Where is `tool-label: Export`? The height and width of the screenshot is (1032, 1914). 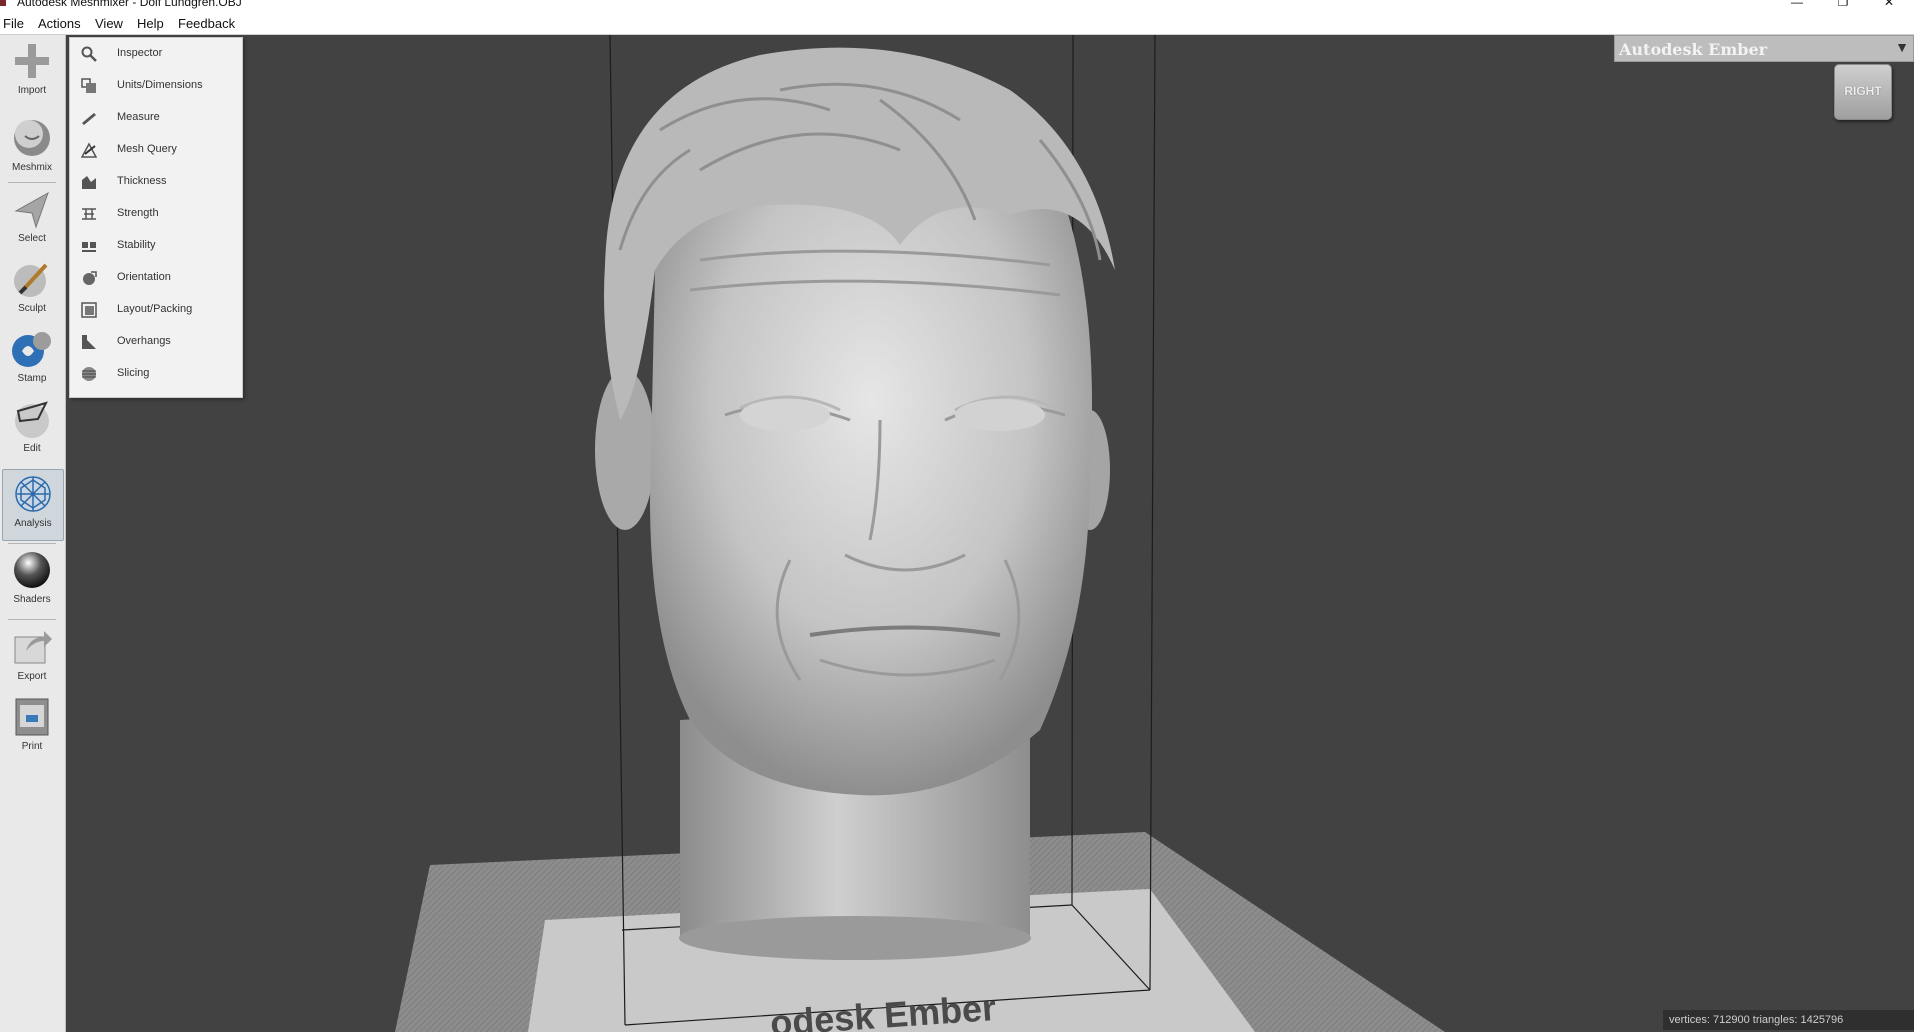
tool-label: Export is located at coordinates (32, 676).